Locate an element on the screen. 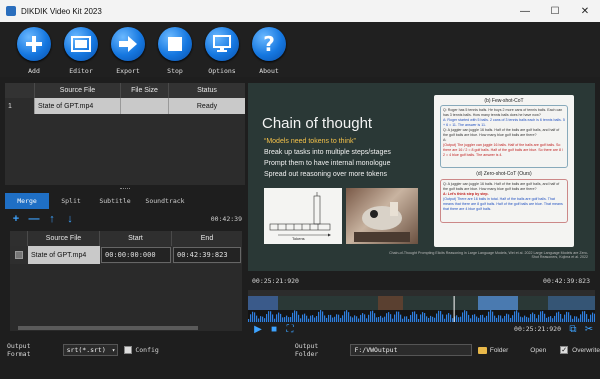 Image resolution: width=600 pixels, height=379 pixels. col-end: End is located at coordinates (207, 238).